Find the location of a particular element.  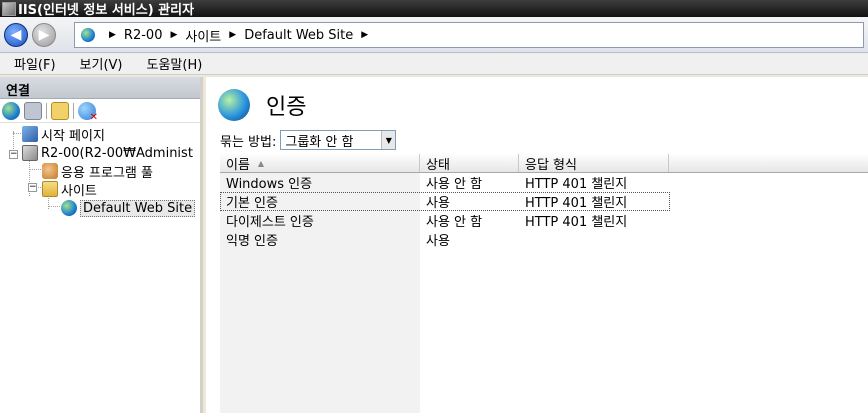

list-item: Windows 인증 사용 안 함 HTTP 401 챌린지 is located at coordinates (544, 182).